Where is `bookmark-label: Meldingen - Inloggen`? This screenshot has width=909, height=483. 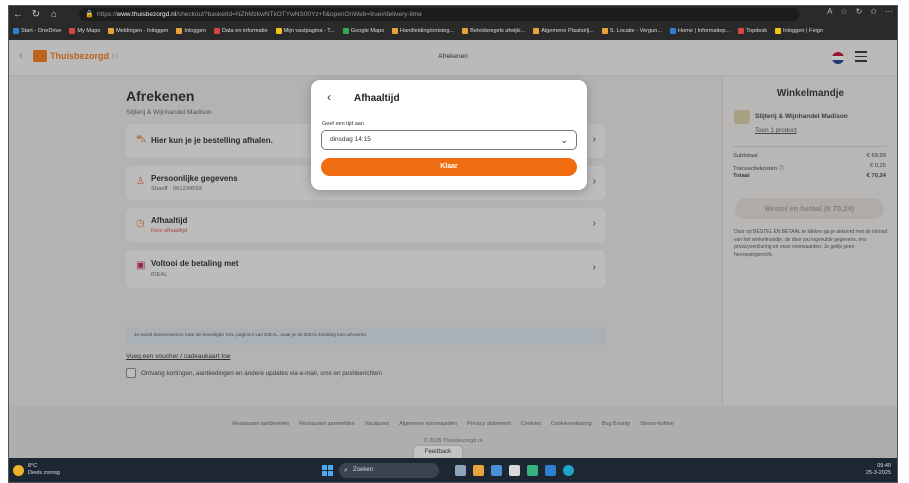
bookmark-label: Meldingen - Inloggen is located at coordinates (142, 31).